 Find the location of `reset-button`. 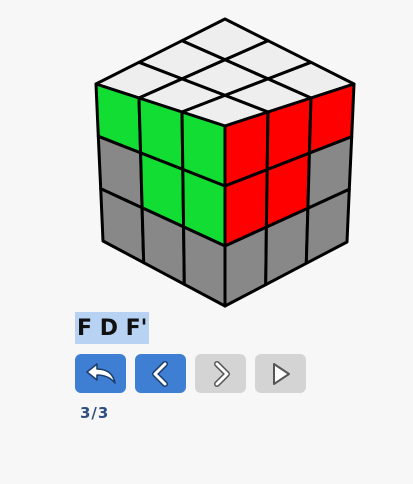

reset-button is located at coordinates (100, 373).